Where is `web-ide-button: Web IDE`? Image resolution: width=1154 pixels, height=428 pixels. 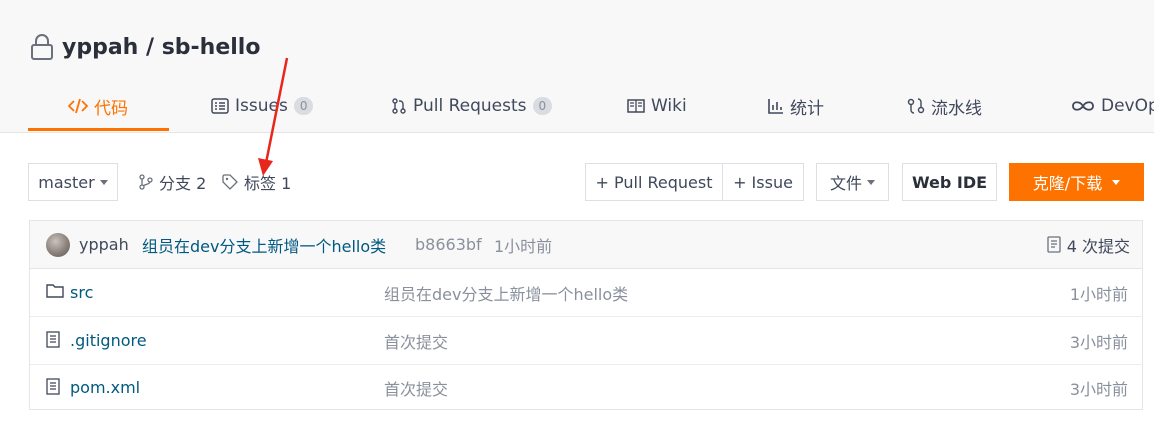
web-ide-button: Web IDE is located at coordinates (949, 182).